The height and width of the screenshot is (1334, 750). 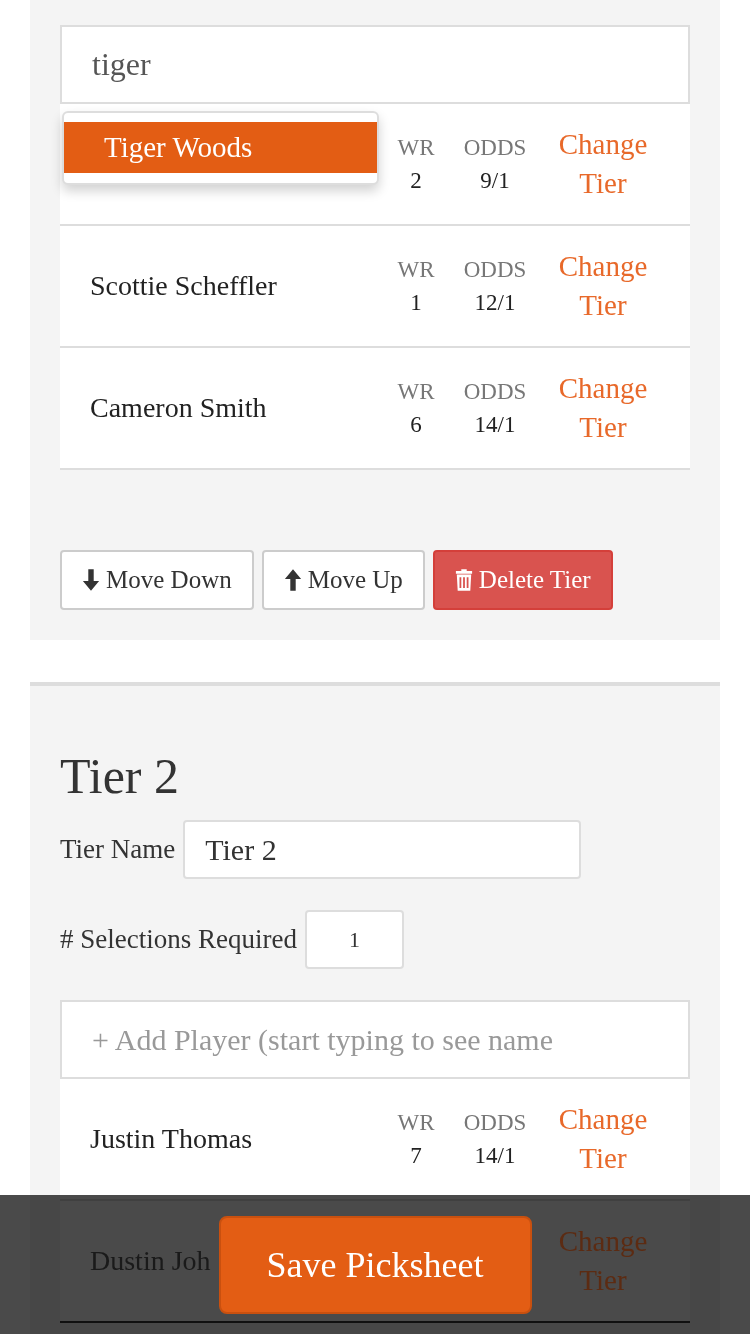 I want to click on suggestion-item: Tiger Woods, so click(x=220, y=147).